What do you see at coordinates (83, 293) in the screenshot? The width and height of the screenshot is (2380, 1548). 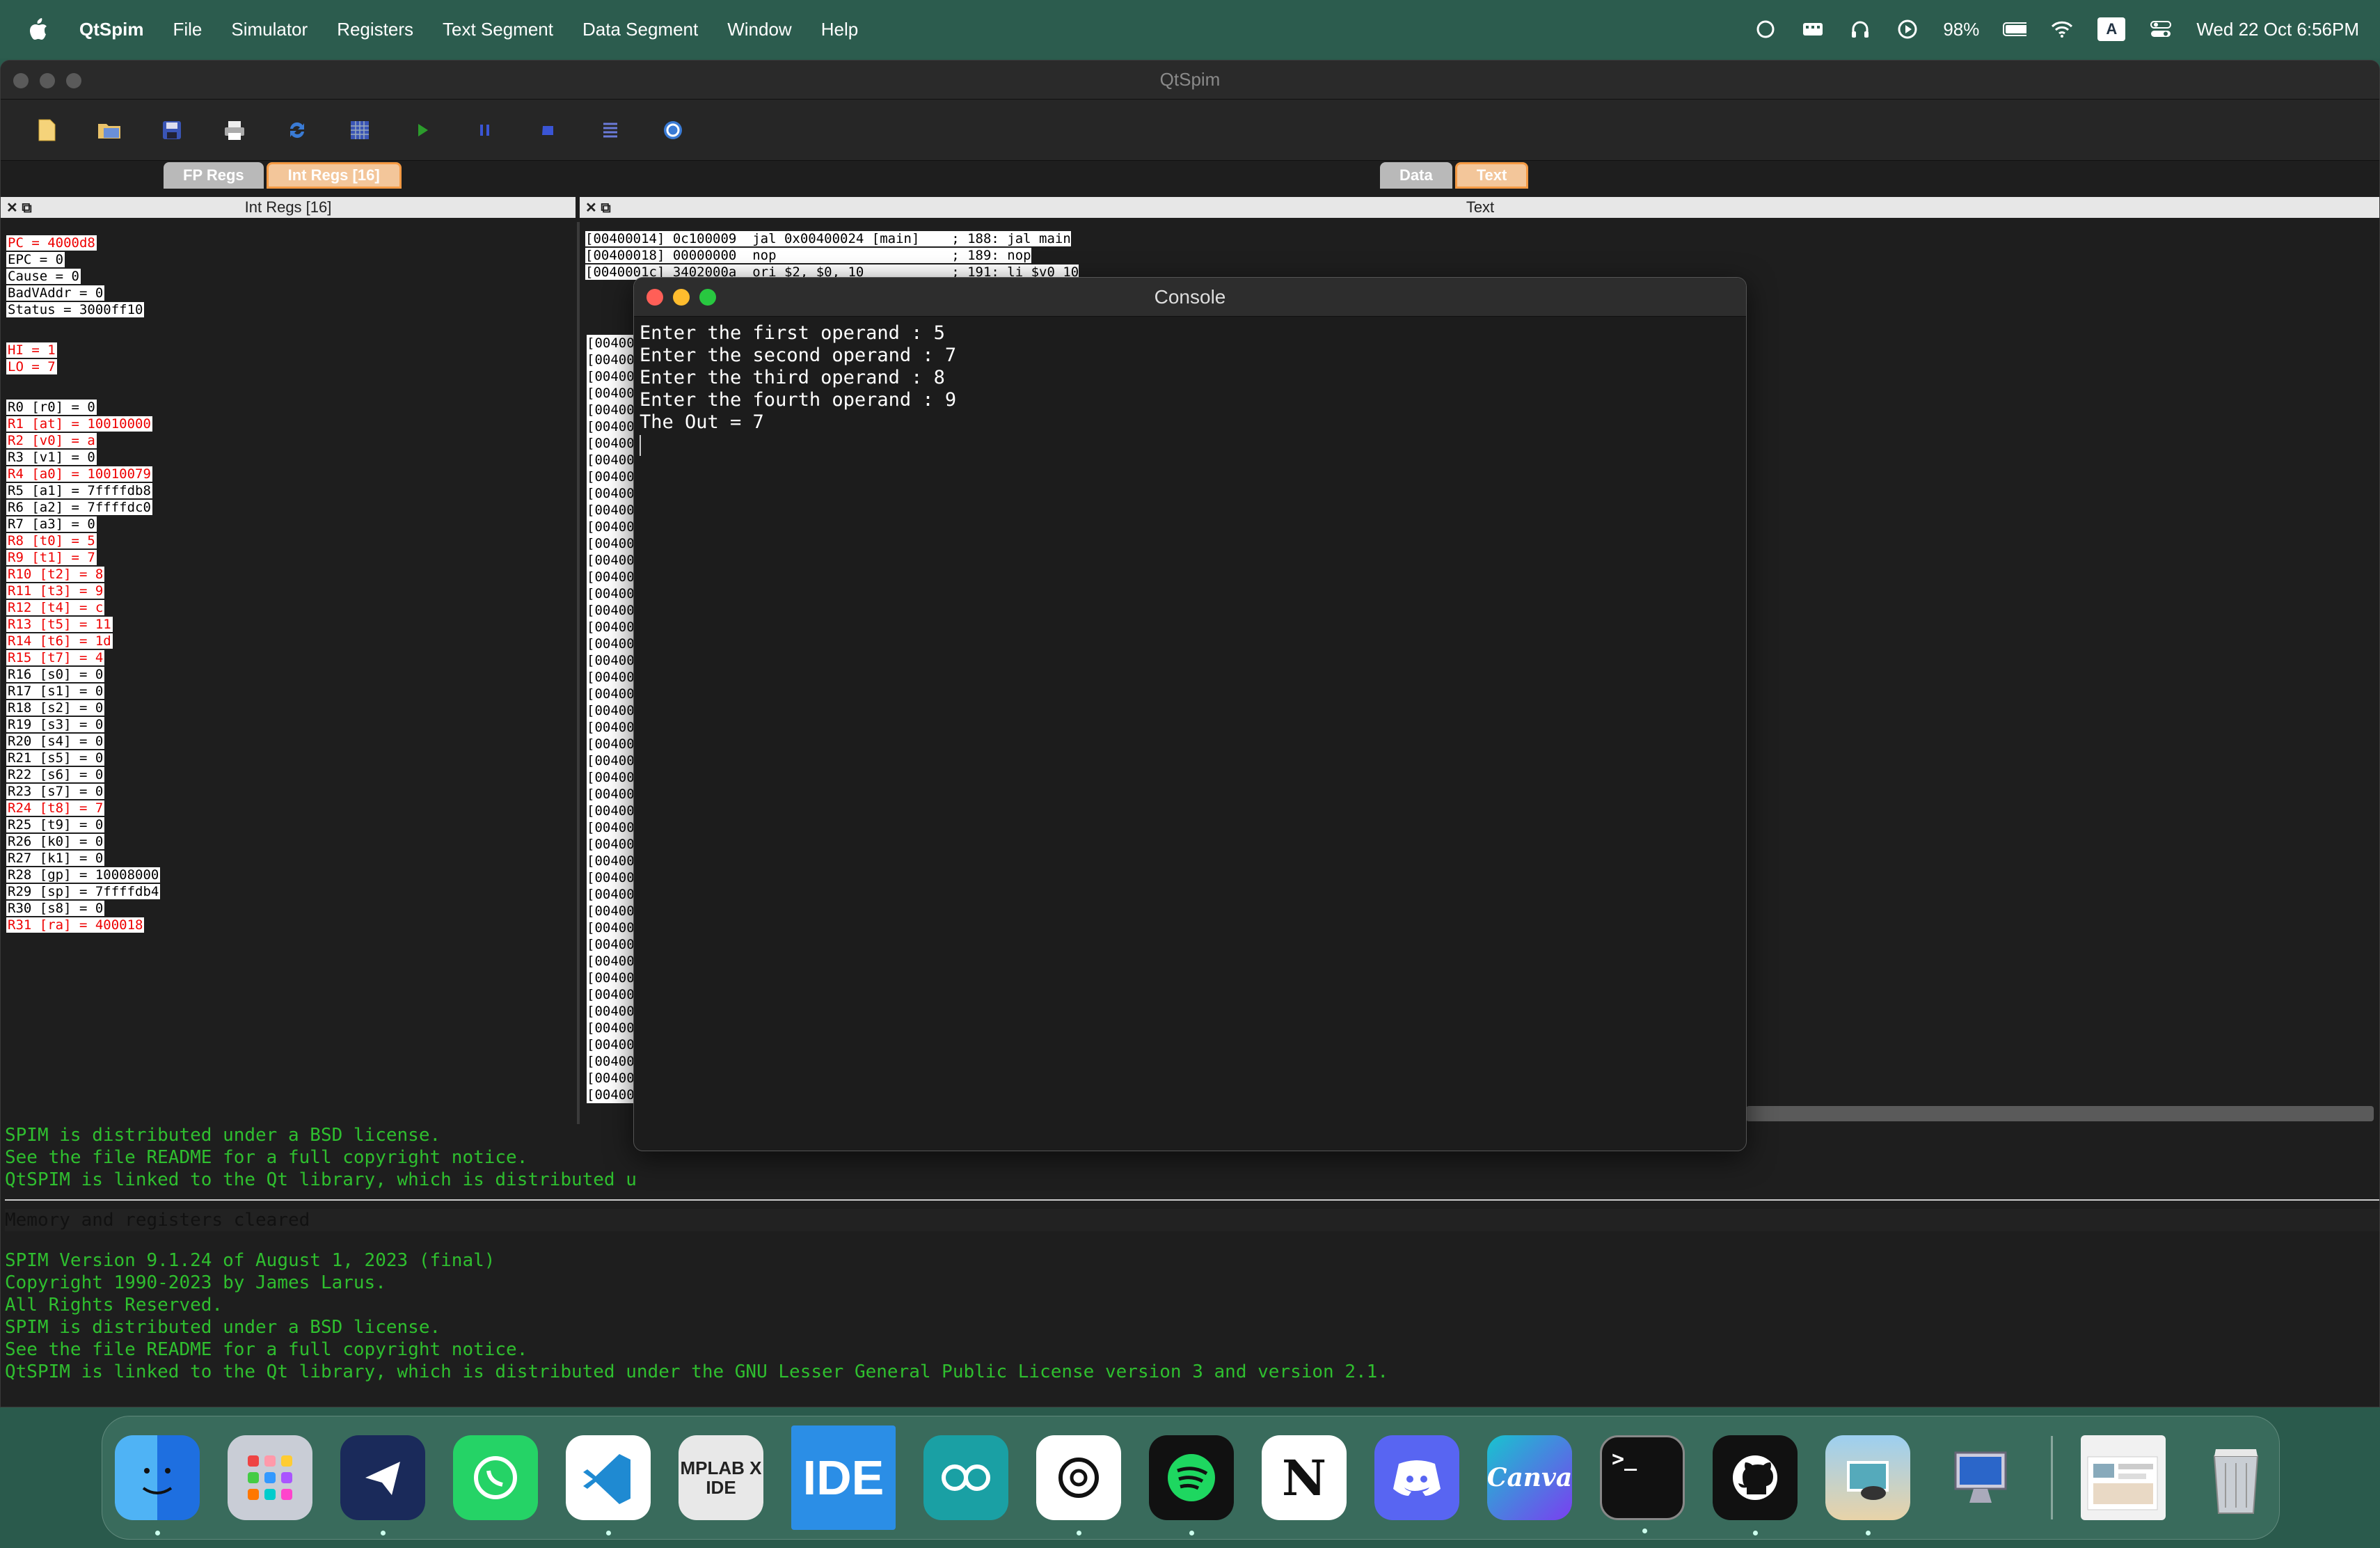 I see `register-row: BadVAddr = 0` at bounding box center [83, 293].